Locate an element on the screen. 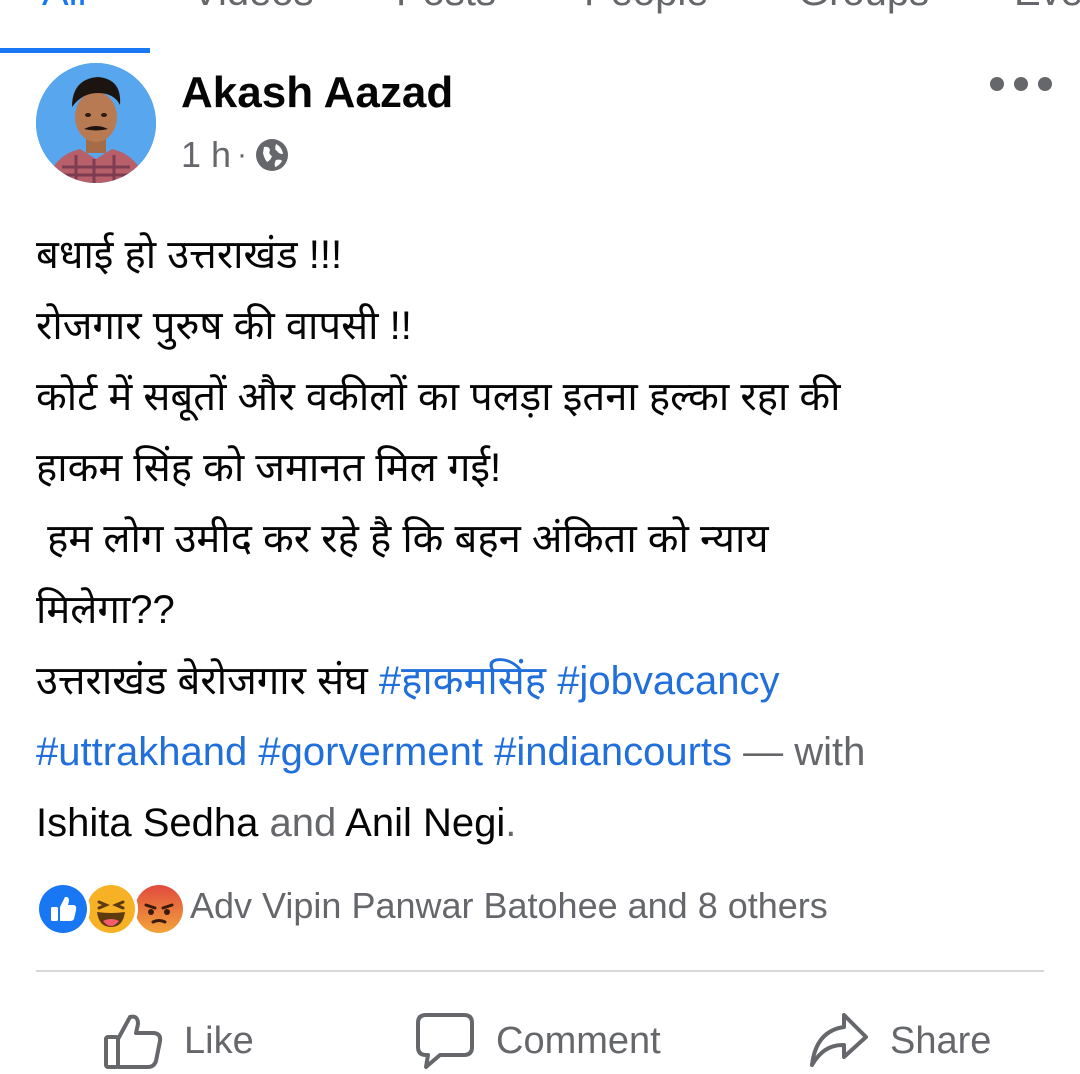 The width and height of the screenshot is (1080, 1074). tab-groups: Groups is located at coordinates (863, 7).